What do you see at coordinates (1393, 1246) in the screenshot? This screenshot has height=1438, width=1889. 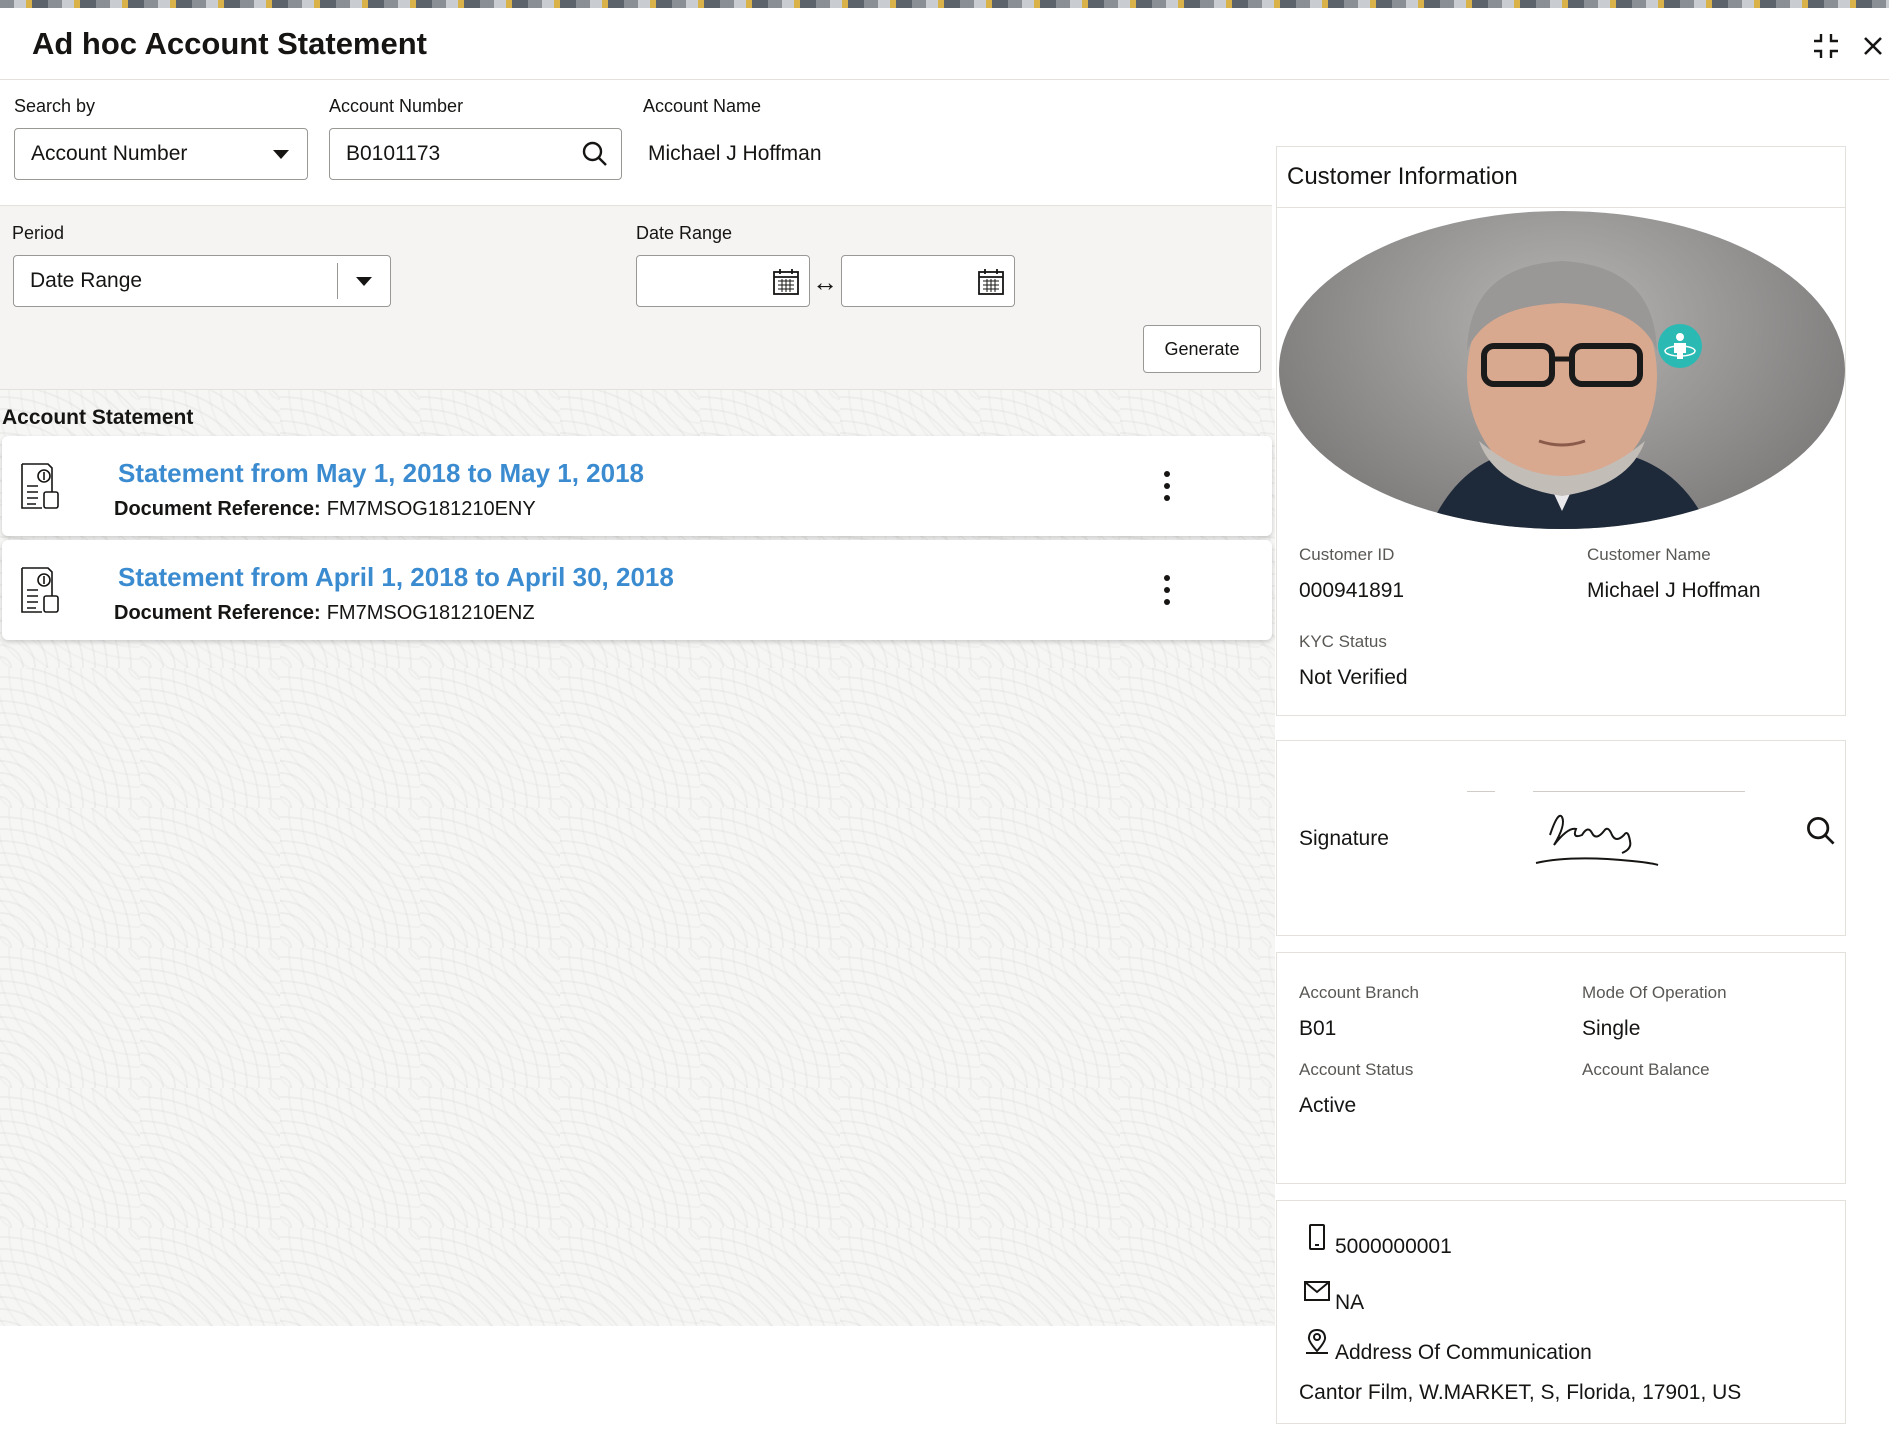 I see `phone-value: 5000000001` at bounding box center [1393, 1246].